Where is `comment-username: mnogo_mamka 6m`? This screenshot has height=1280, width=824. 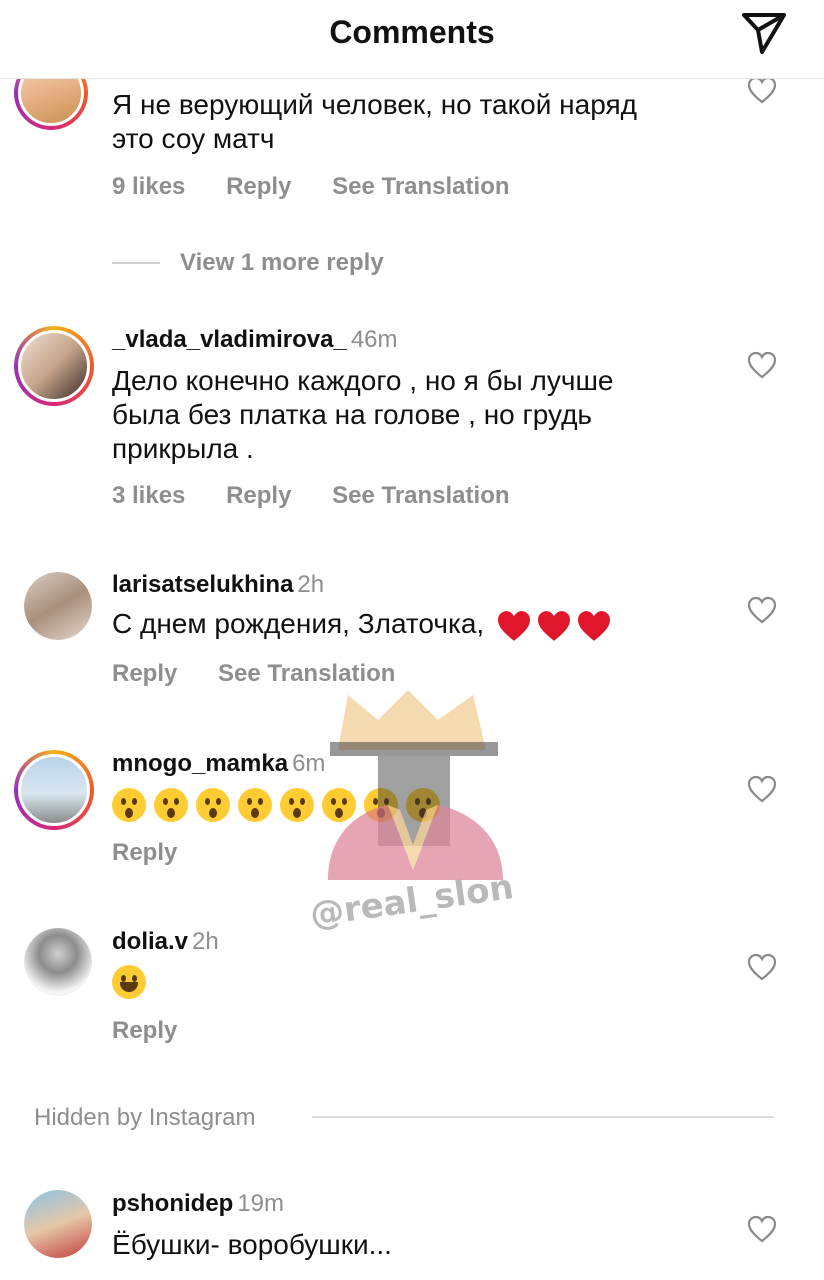 comment-username: mnogo_mamka 6m is located at coordinates (218, 764).